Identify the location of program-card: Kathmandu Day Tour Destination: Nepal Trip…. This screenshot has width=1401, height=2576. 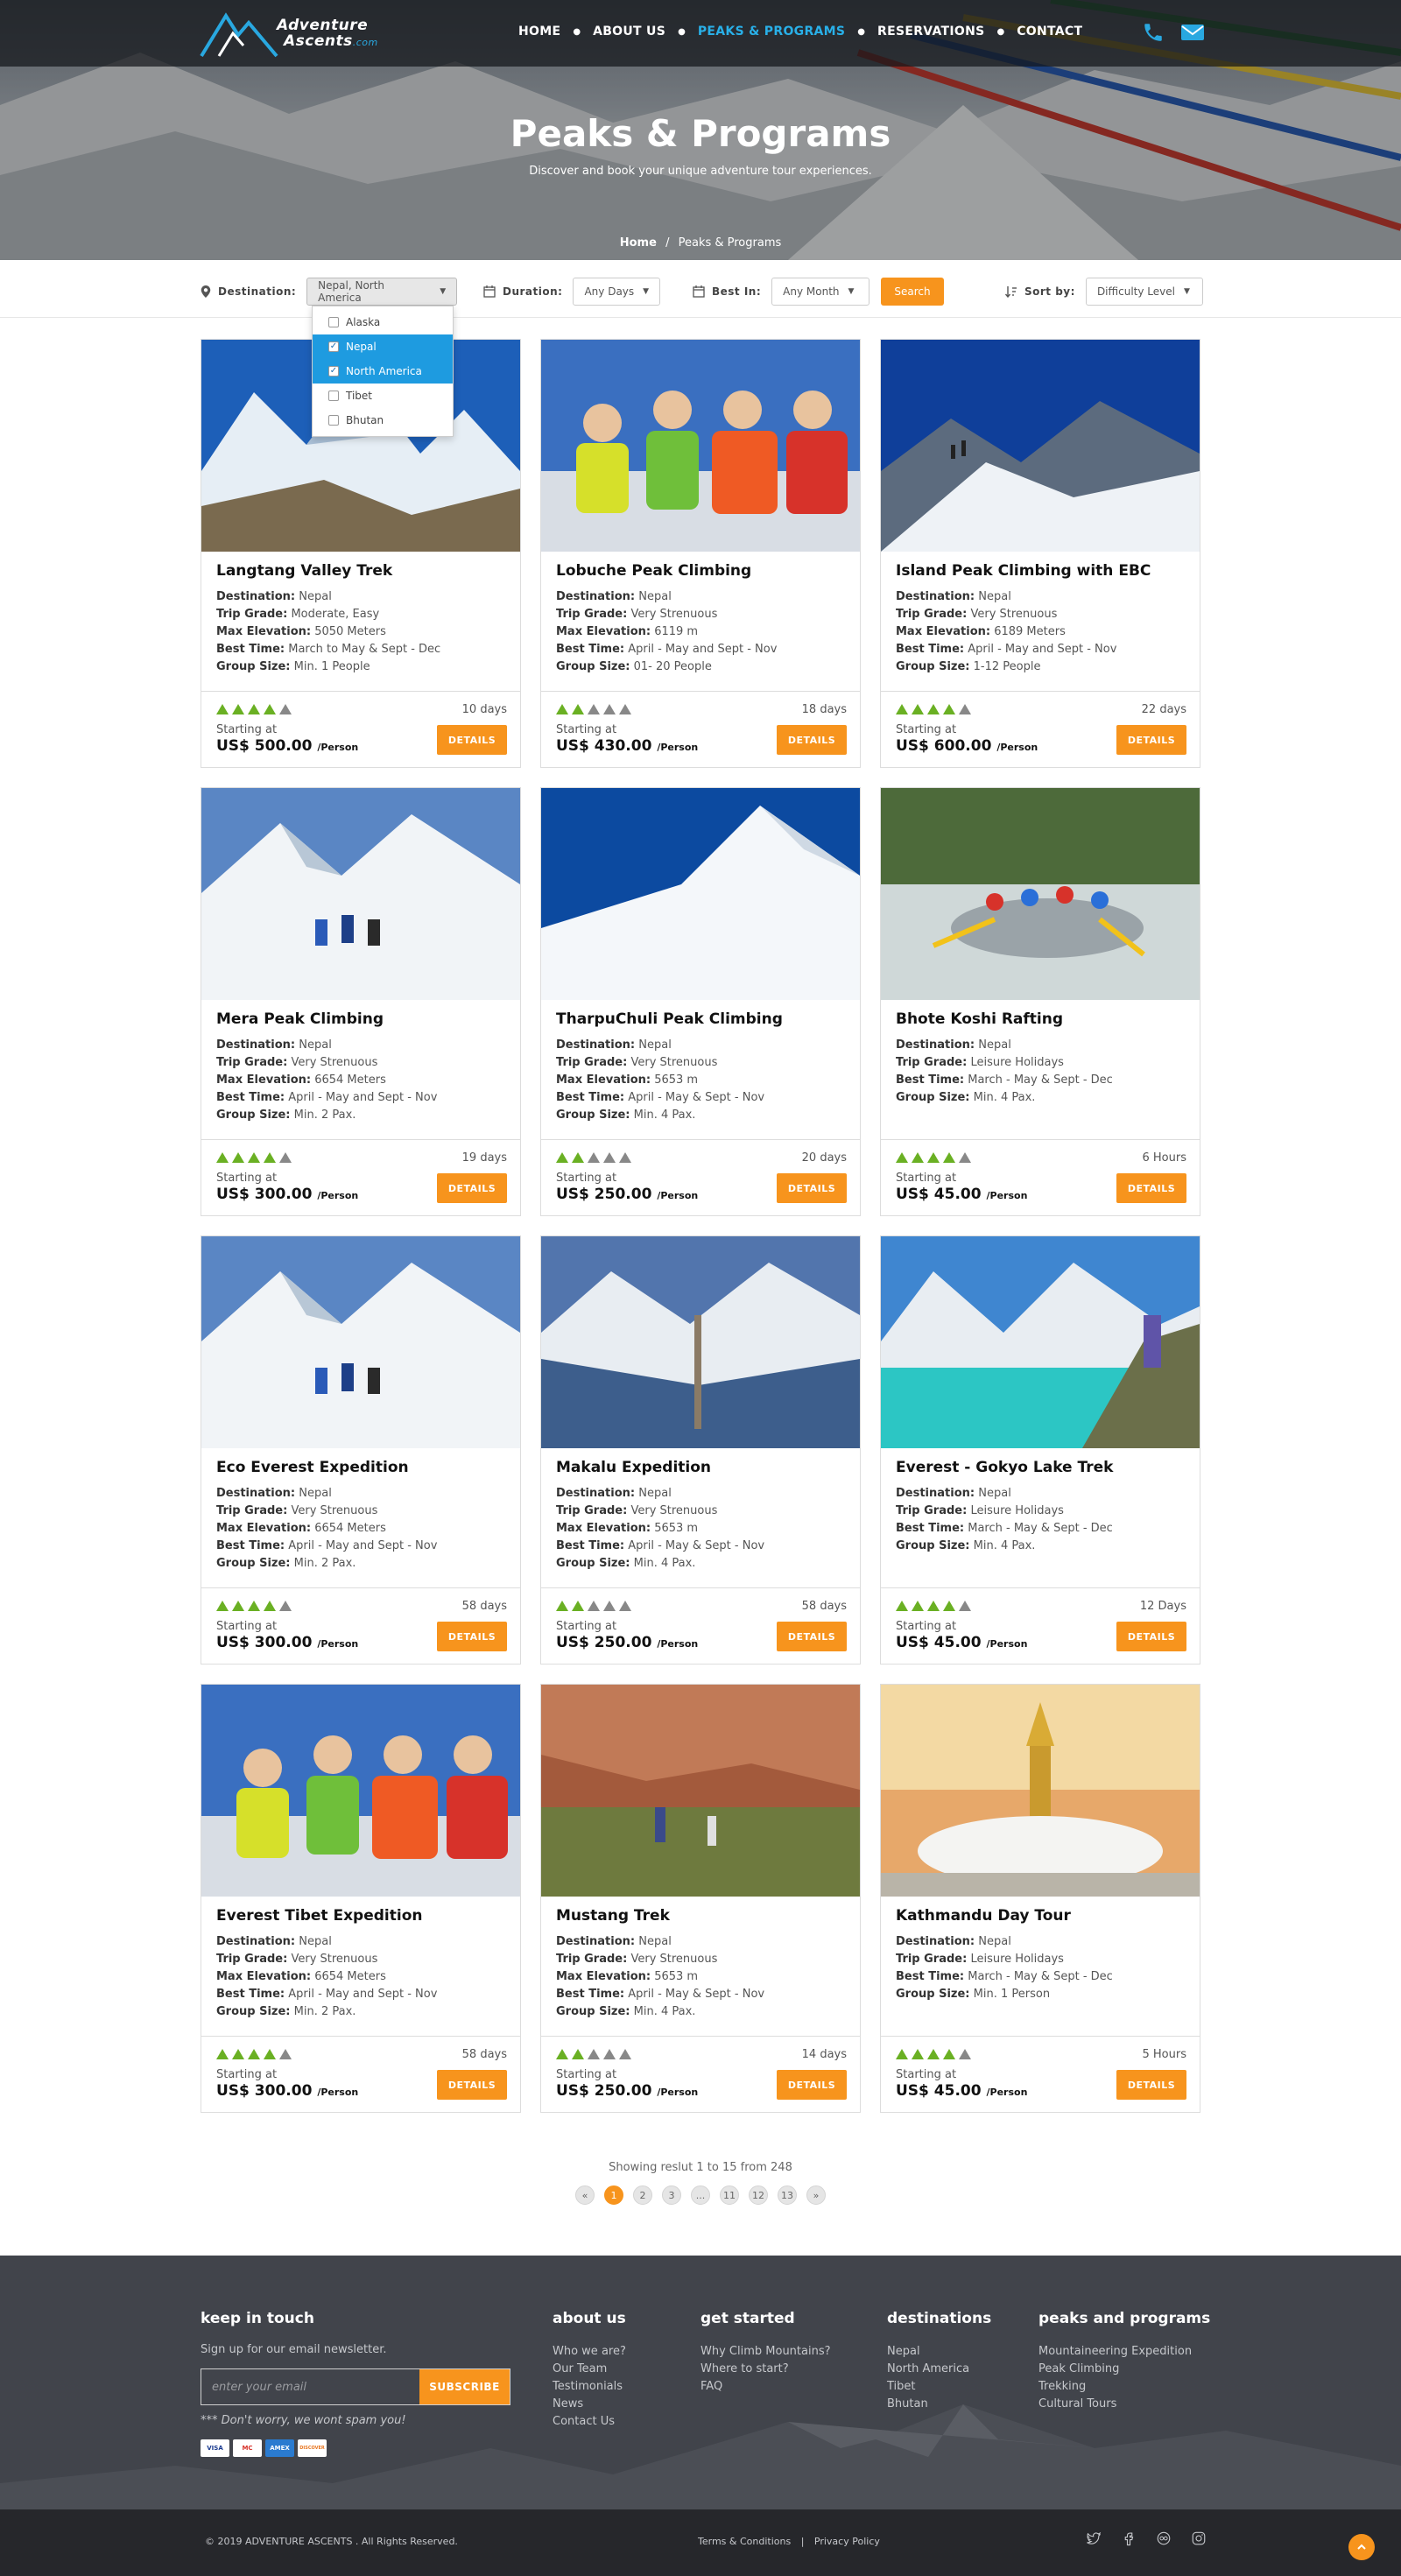
(1040, 1898).